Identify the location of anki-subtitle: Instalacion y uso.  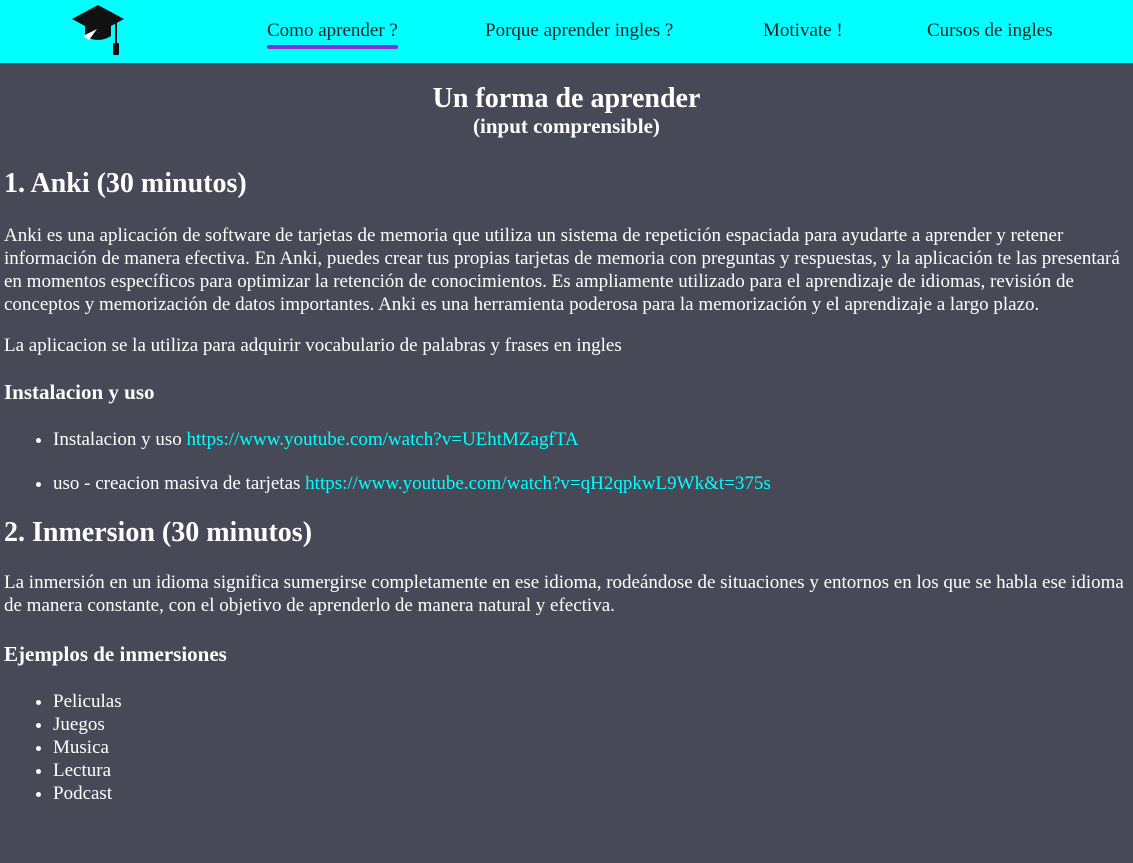
(79, 392).